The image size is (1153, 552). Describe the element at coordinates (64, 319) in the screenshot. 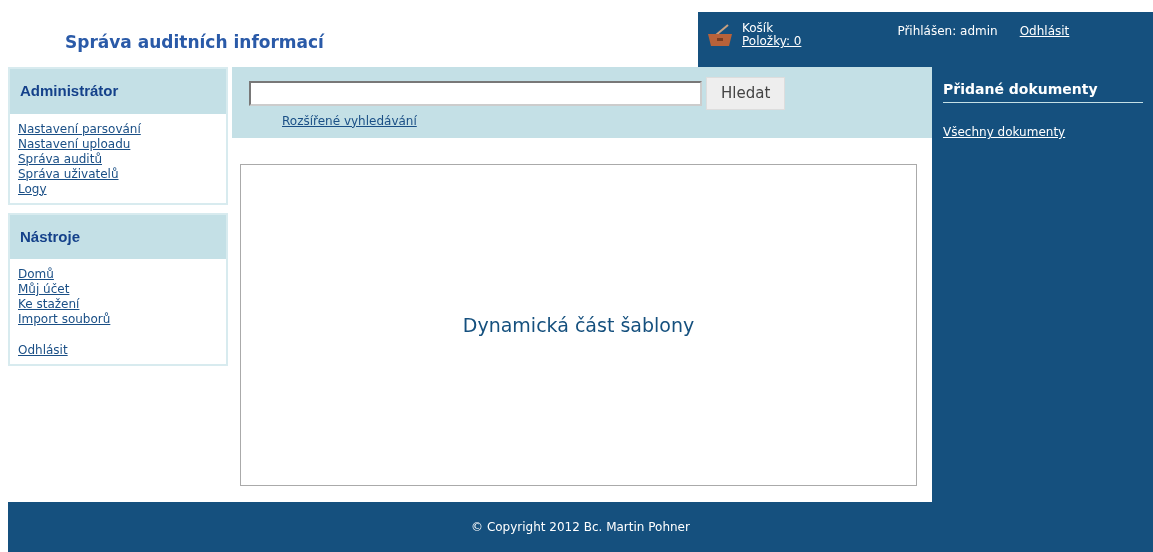

I see `sidebar-link: Import souborů` at that location.